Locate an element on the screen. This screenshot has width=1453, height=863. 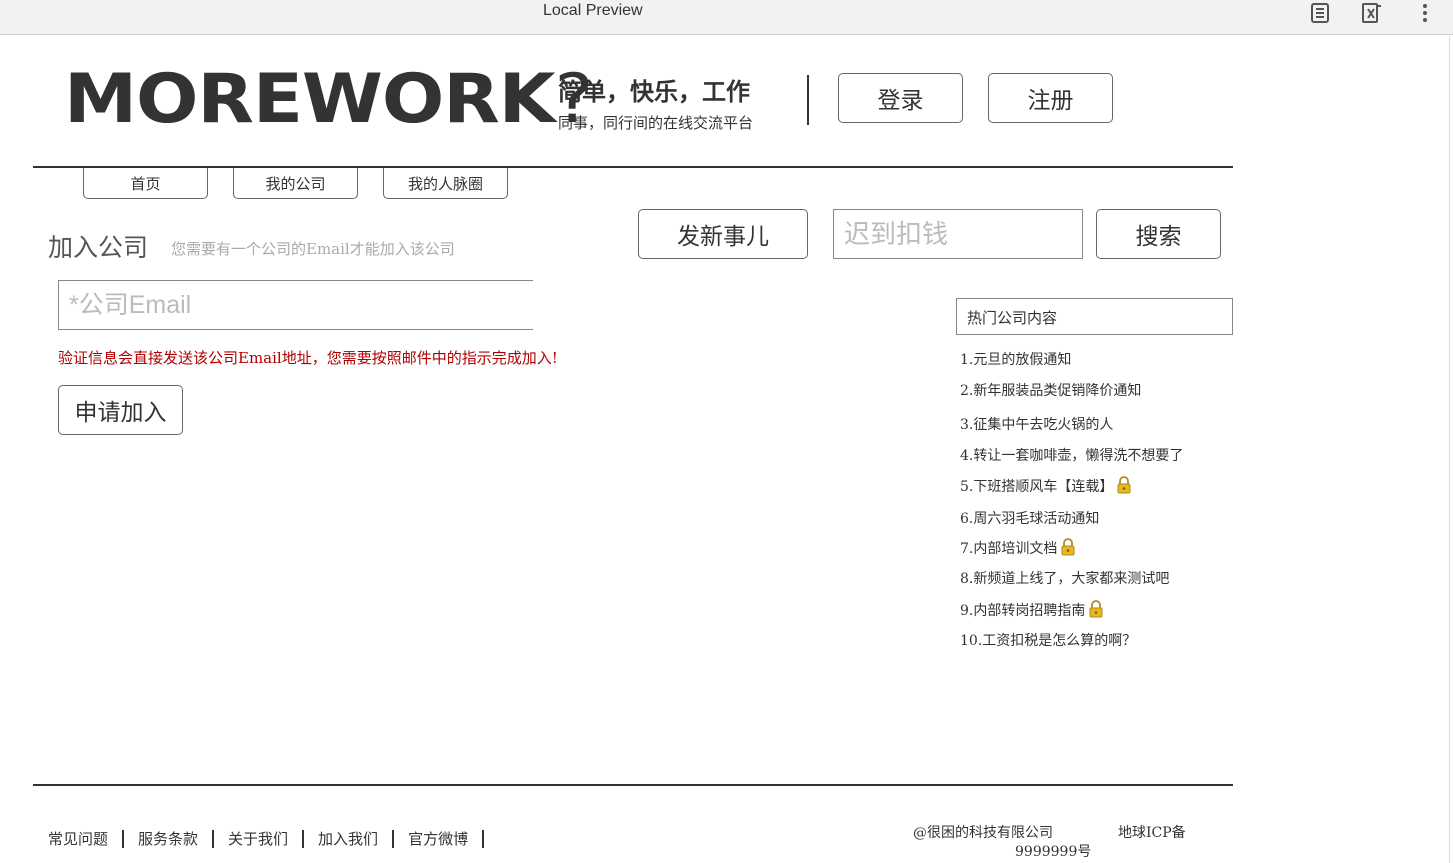
list-item: 10.工资扣税是怎么算的啊？ is located at coordinates (1048, 640).